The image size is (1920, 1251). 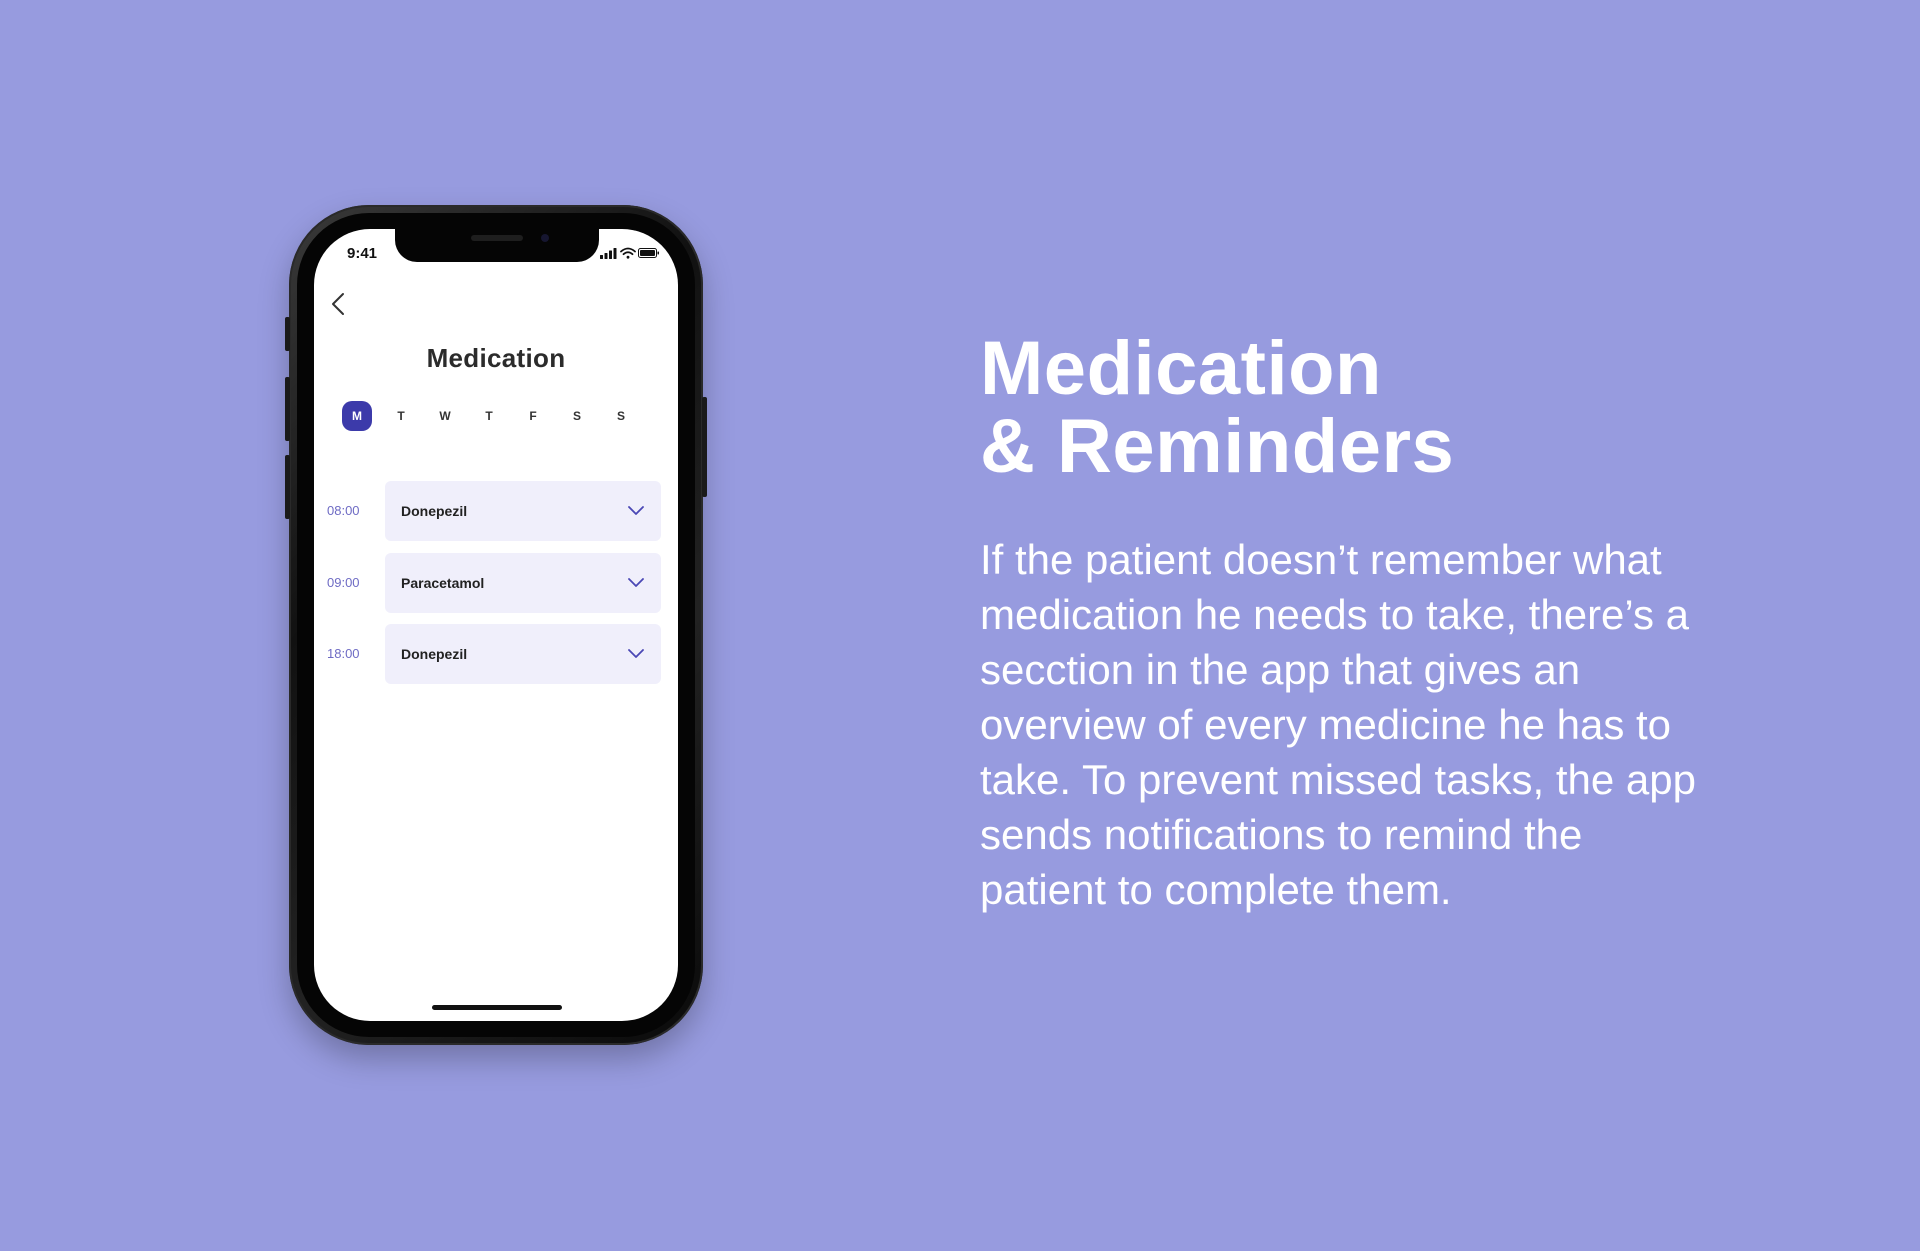 What do you see at coordinates (648, 253) in the screenshot?
I see `battery-icon` at bounding box center [648, 253].